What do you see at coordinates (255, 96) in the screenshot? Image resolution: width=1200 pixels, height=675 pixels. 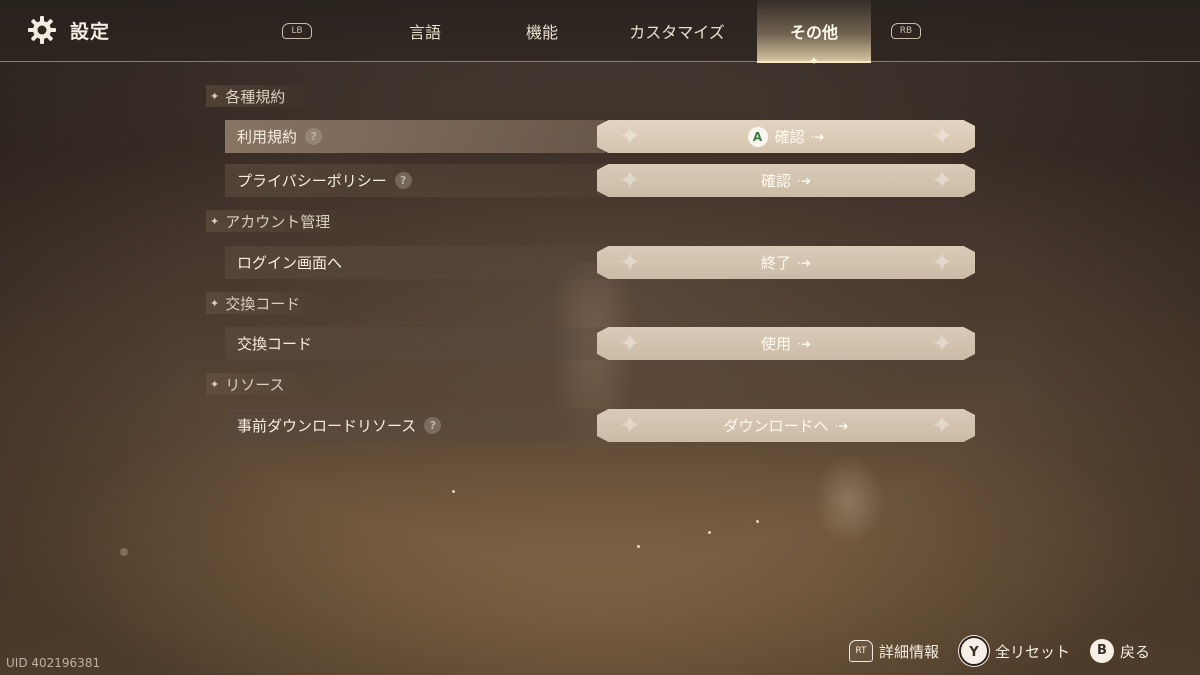 I see `section-title: 各種規約` at bounding box center [255, 96].